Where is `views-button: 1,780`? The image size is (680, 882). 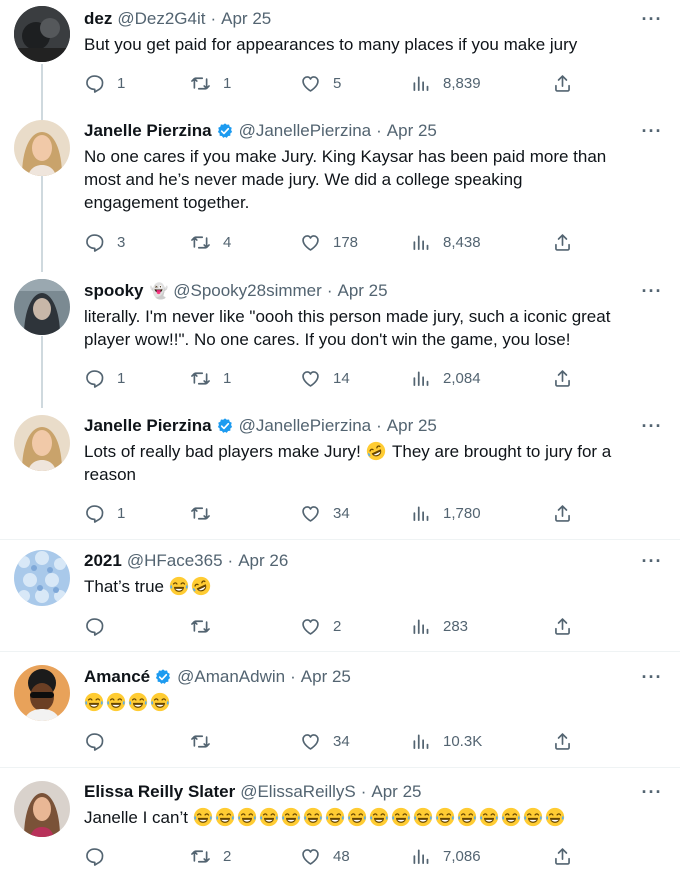 views-button: 1,780 is located at coordinates (445, 513).